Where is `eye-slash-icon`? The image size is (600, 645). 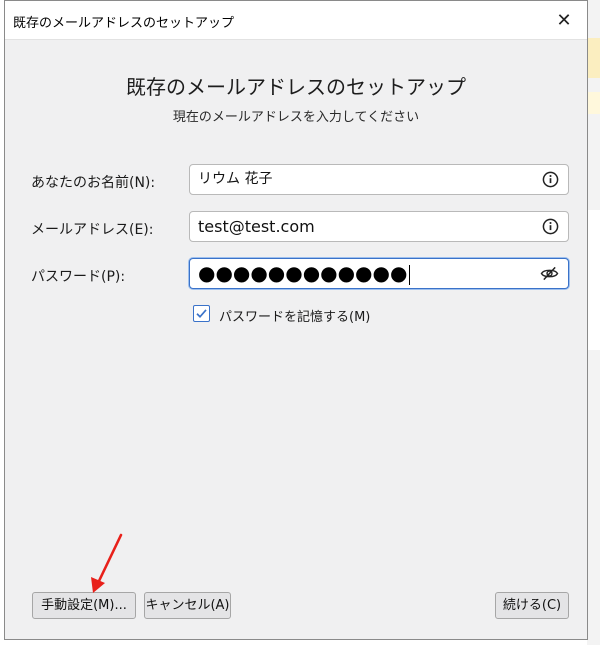
eye-slash-icon is located at coordinates (549, 273).